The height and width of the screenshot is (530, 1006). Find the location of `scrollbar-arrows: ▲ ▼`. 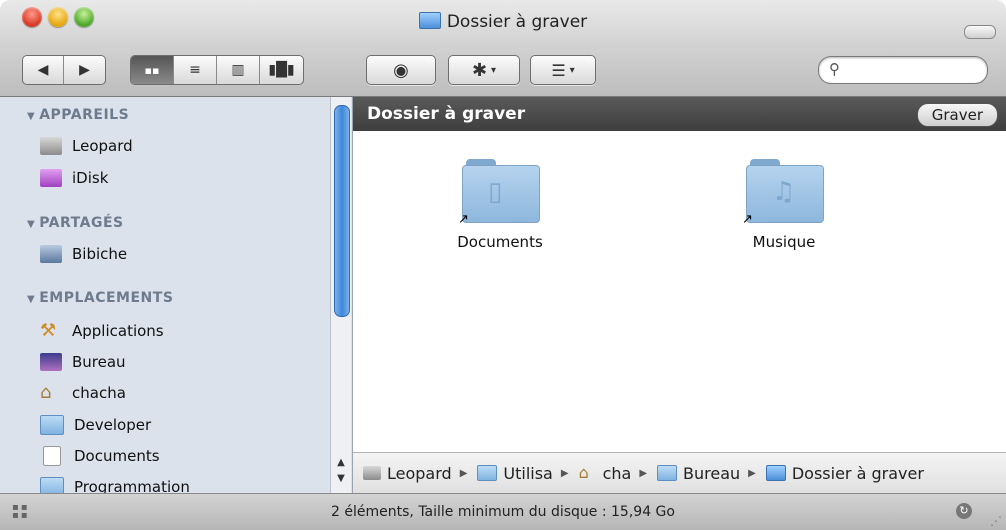

scrollbar-arrows: ▲ ▼ is located at coordinates (341, 474).